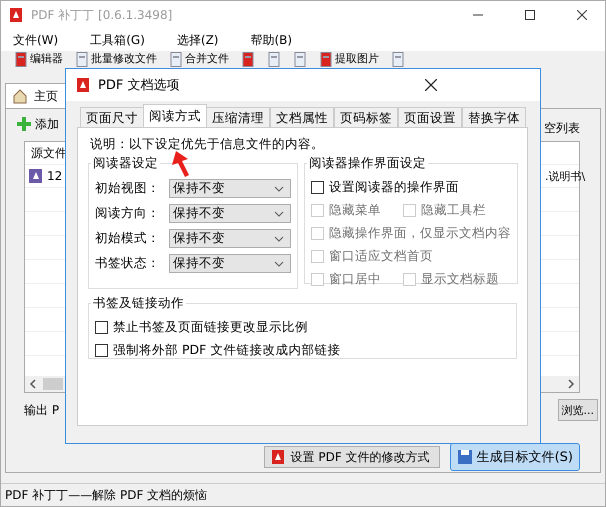  I want to click on window-title: PDF 补丁丁 [0.6.1.3498], so click(102, 15).